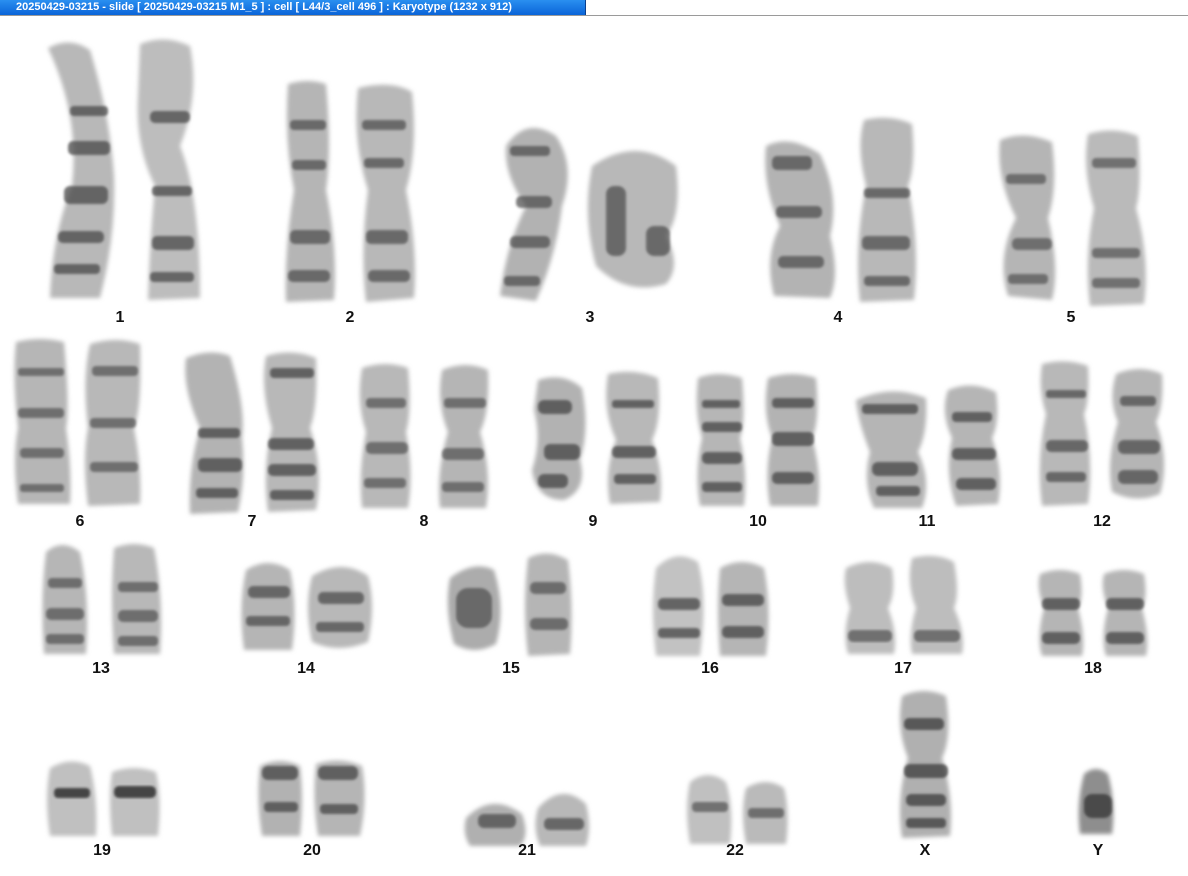  I want to click on chromosome-x, so click(929, 765).